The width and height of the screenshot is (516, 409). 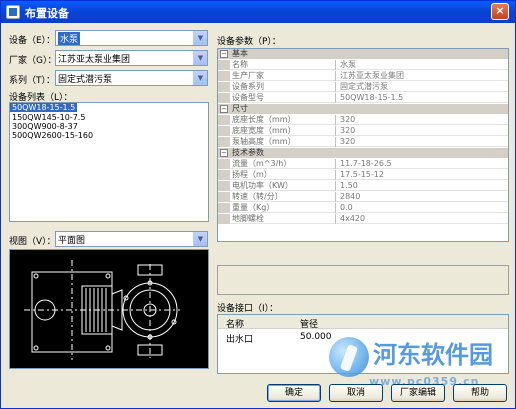 I want to click on cancel-button: 取消, so click(x=356, y=393).